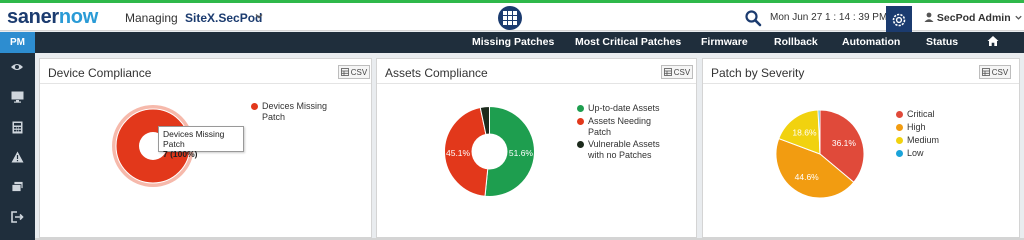 The width and height of the screenshot is (1024, 240). I want to click on slice-label: 18.6%, so click(804, 133).